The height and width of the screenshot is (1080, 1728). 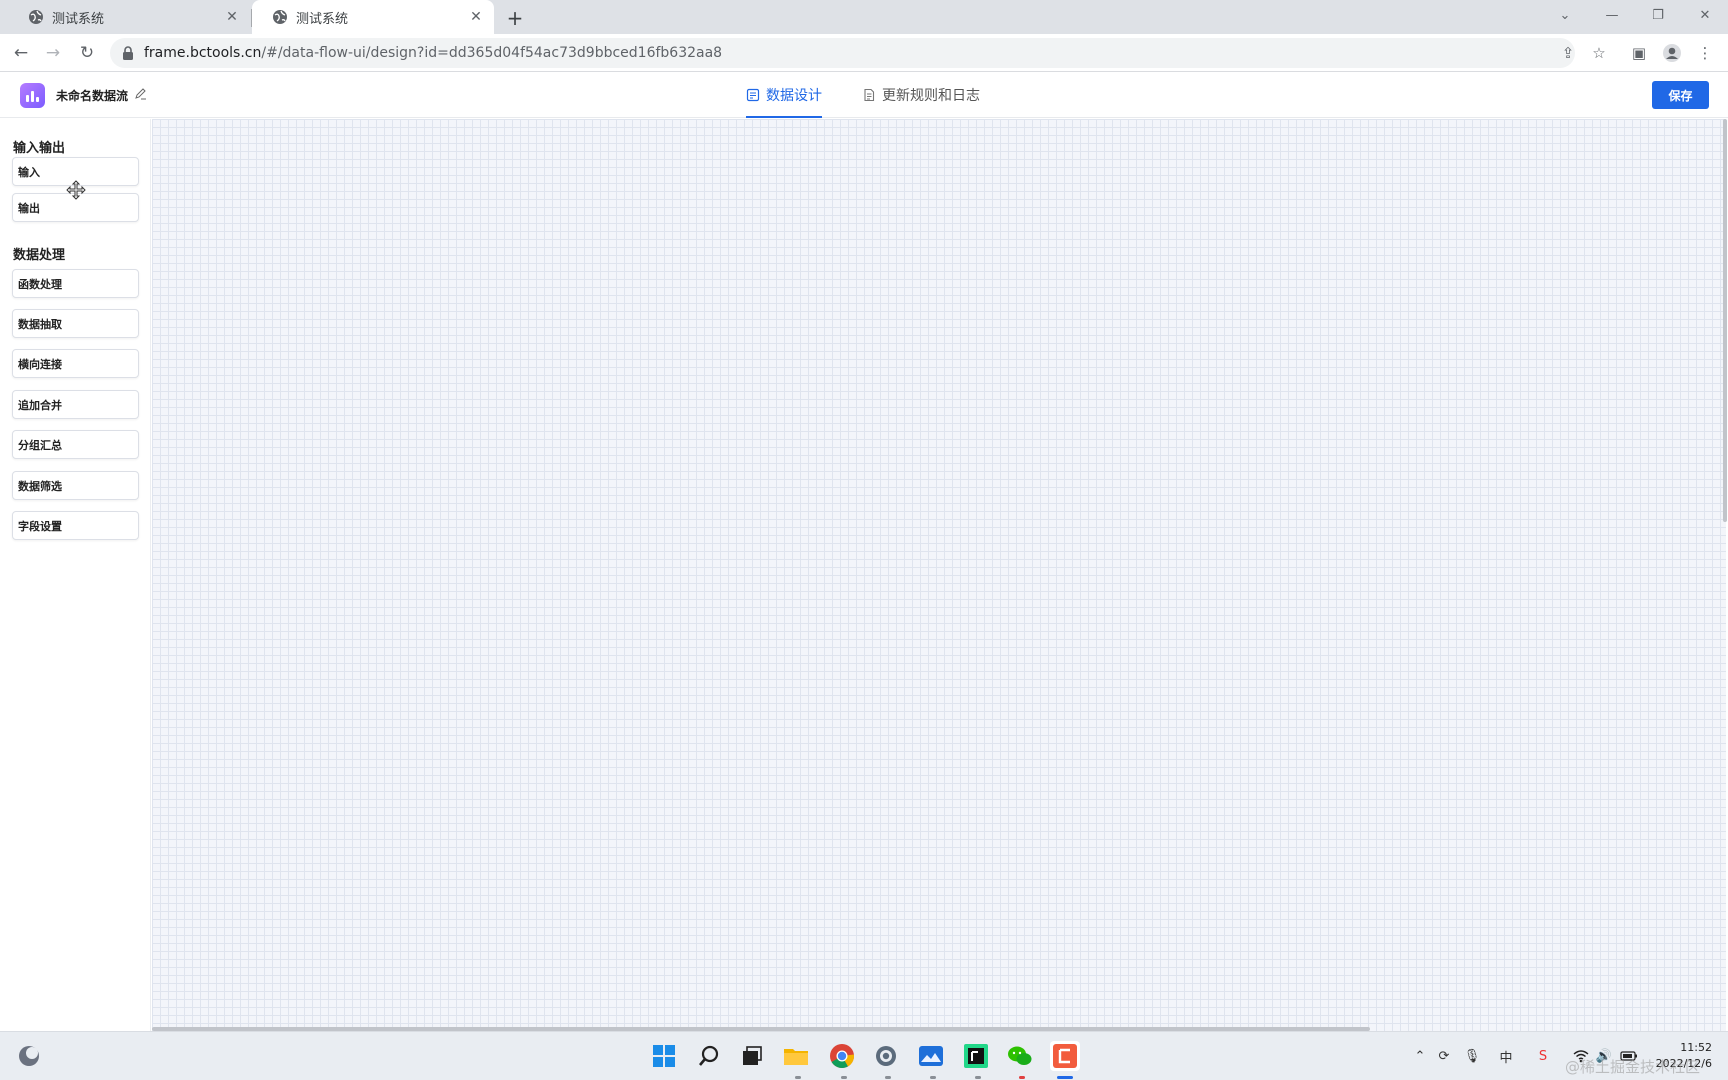 I want to click on clock-time: 11:52, so click(x=1696, y=1047).